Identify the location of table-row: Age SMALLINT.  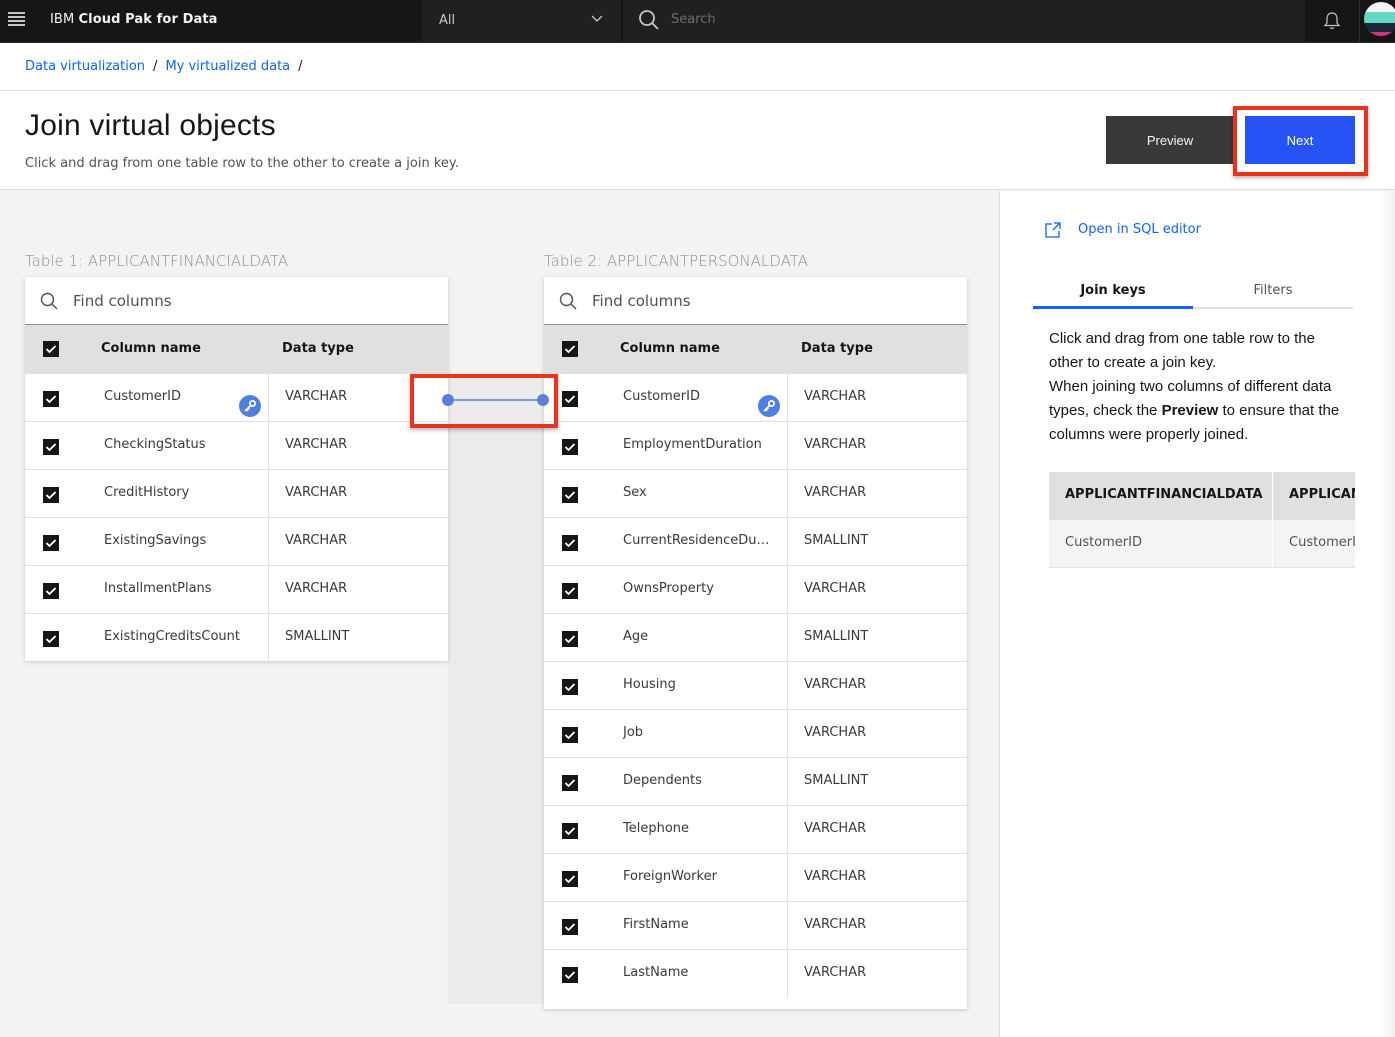
(755, 637).